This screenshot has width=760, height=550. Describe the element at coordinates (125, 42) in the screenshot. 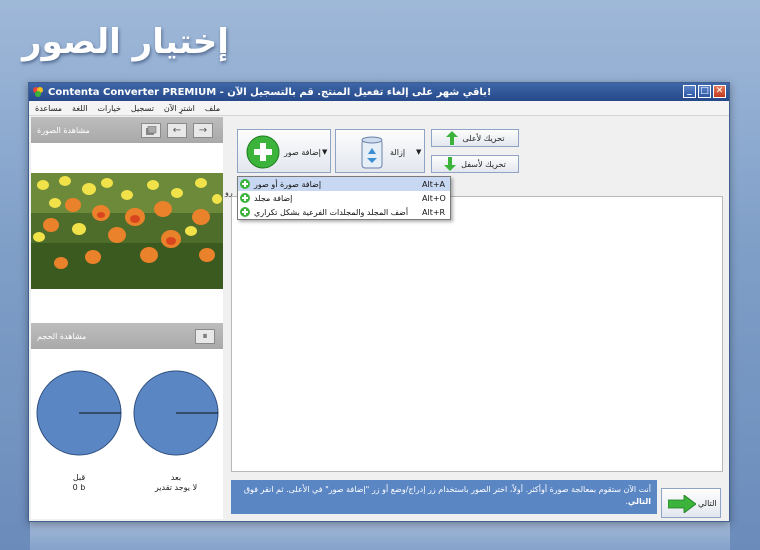

I see `page-title: إختيار الصور` at that location.